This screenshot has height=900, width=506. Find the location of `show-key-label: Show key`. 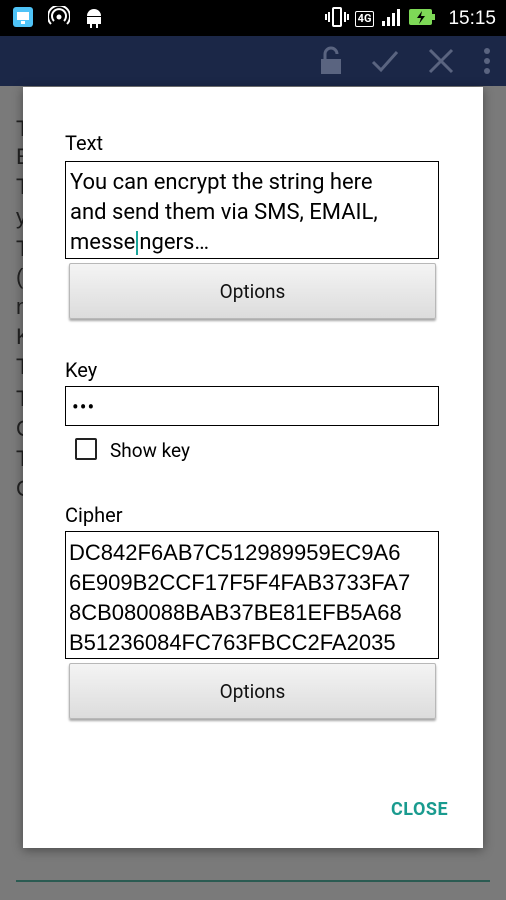

show-key-label: Show key is located at coordinates (150, 450).